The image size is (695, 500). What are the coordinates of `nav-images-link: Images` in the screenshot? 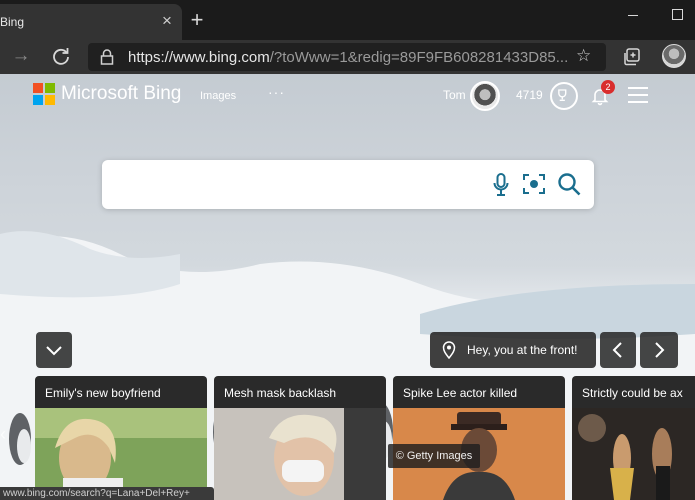 It's located at (218, 96).